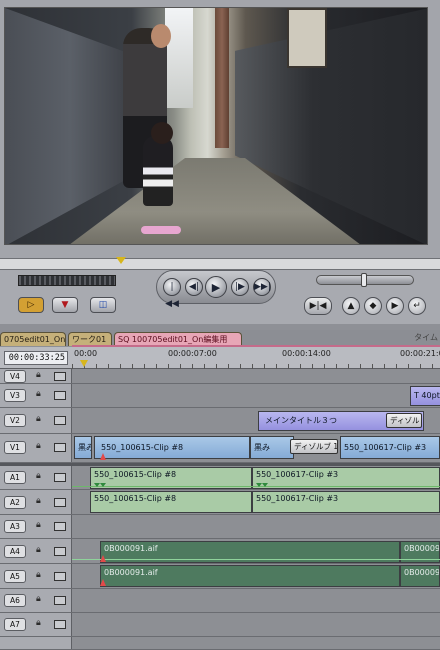 This screenshot has width=440, height=650. I want to click on transport-controls: |◀◀ ◀| ▶ |▶ ▶▶| ▷ ▼ ◫ ▶|◀ ▲ ◆ ▶ ↵, so click(220, 297).